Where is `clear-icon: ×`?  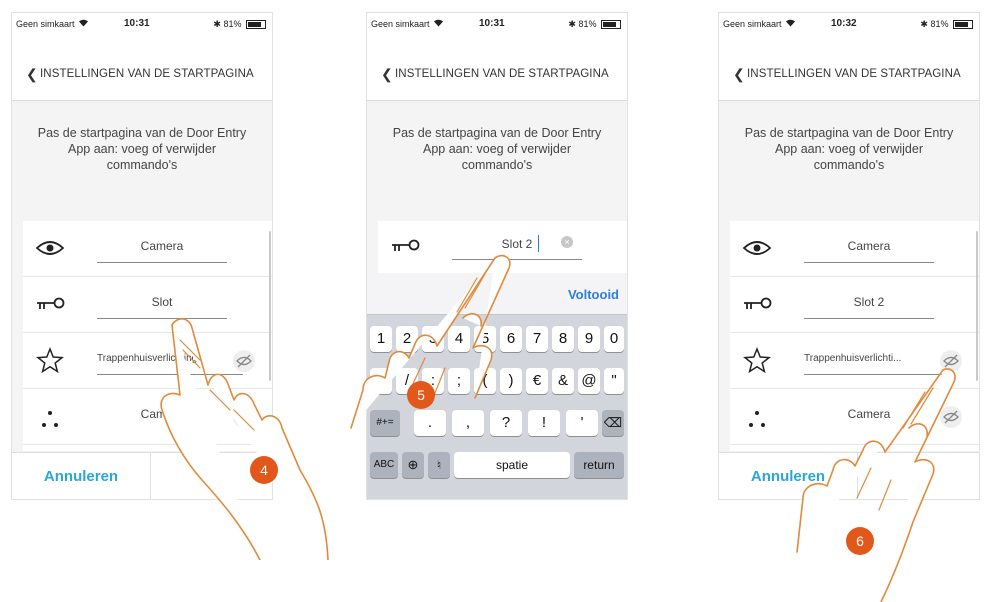 clear-icon: × is located at coordinates (567, 242).